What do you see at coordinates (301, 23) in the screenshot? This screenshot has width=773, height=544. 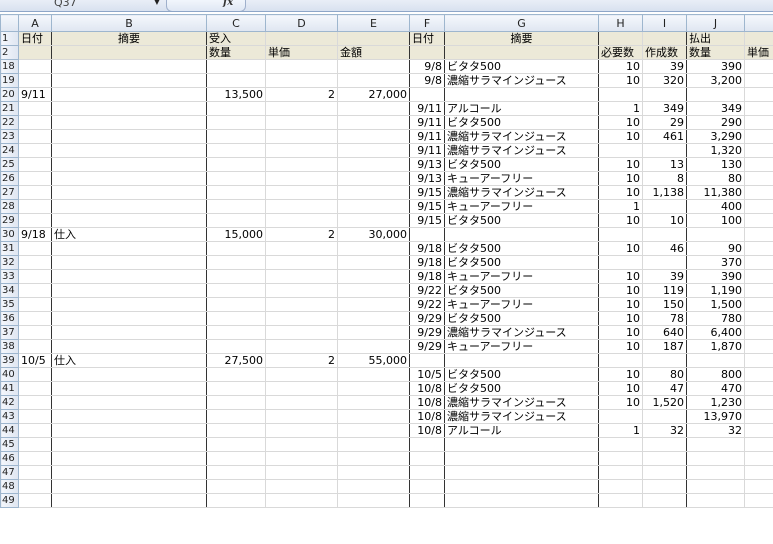 I see `column-header-d: D` at bounding box center [301, 23].